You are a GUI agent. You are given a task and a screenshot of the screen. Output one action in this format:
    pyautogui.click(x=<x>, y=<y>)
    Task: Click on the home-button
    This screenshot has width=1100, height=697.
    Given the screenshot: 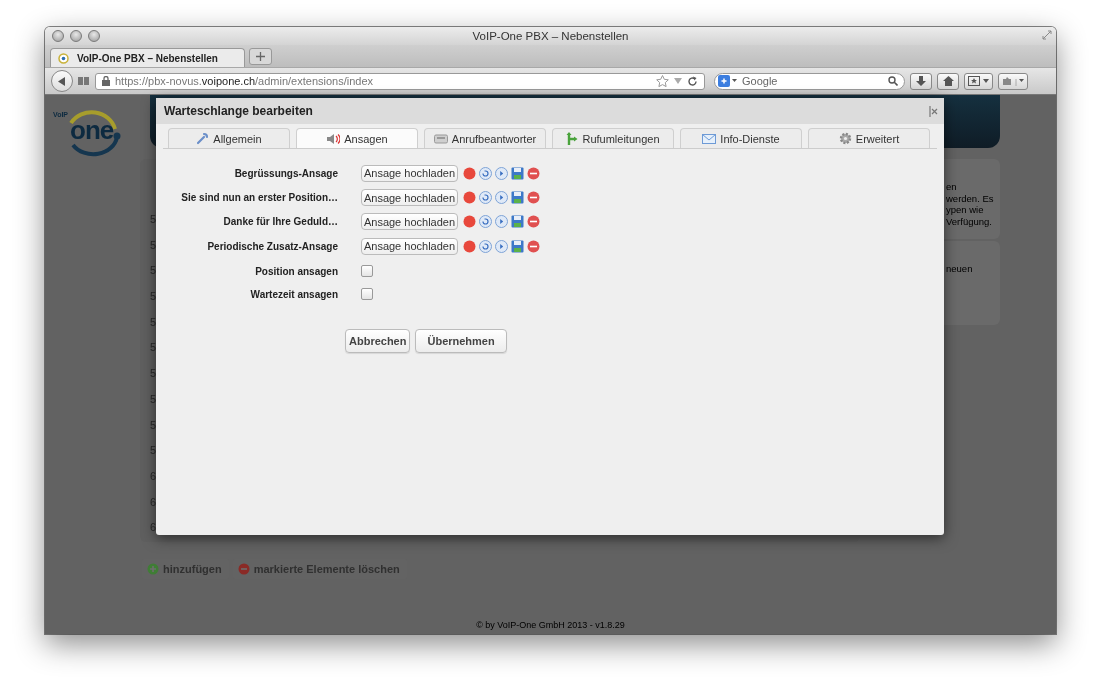 What is the action you would take?
    pyautogui.click(x=948, y=81)
    